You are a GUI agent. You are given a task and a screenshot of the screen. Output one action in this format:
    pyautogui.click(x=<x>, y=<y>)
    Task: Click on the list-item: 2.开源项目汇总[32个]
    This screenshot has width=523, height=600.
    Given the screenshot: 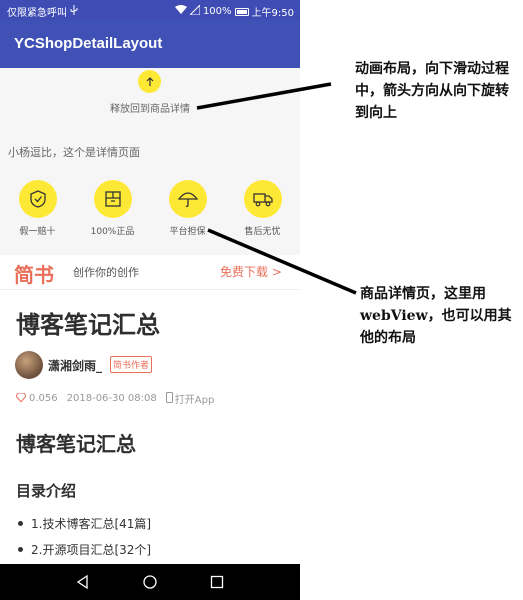 What is the action you would take?
    pyautogui.click(x=84, y=549)
    